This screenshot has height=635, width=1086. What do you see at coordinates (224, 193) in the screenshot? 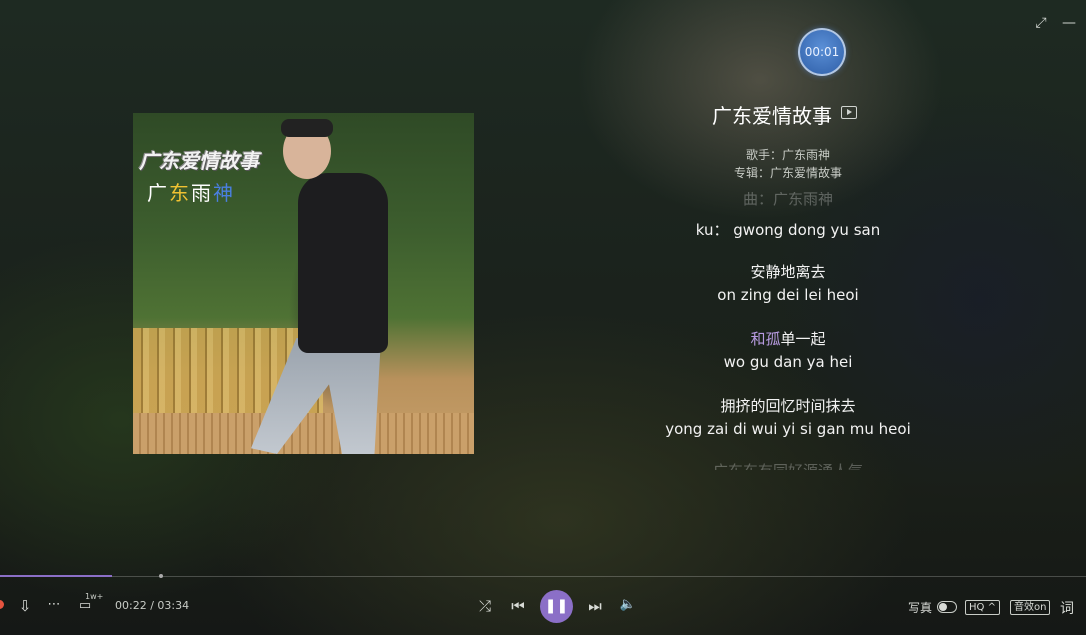
I see `cover-artist-char: 神` at bounding box center [224, 193].